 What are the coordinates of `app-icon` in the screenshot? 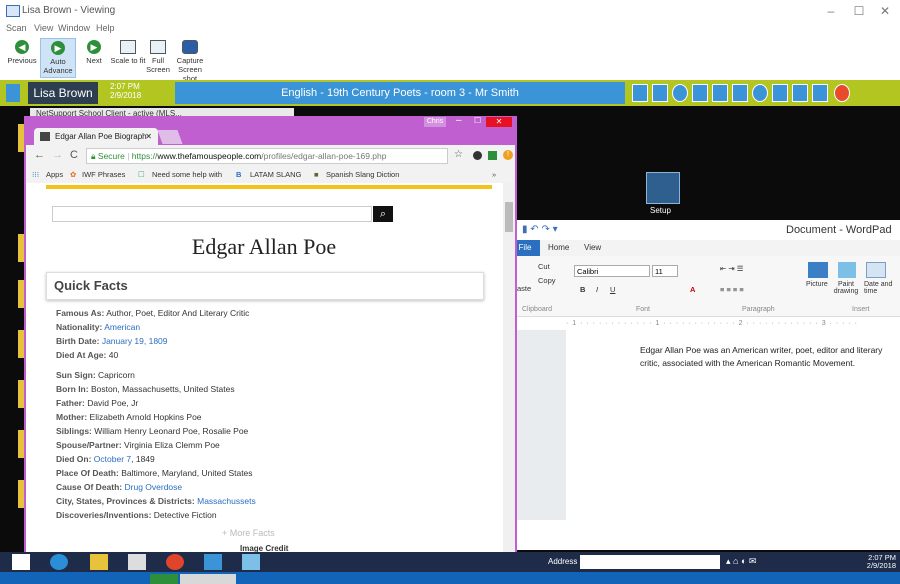 It's located at (137, 562).